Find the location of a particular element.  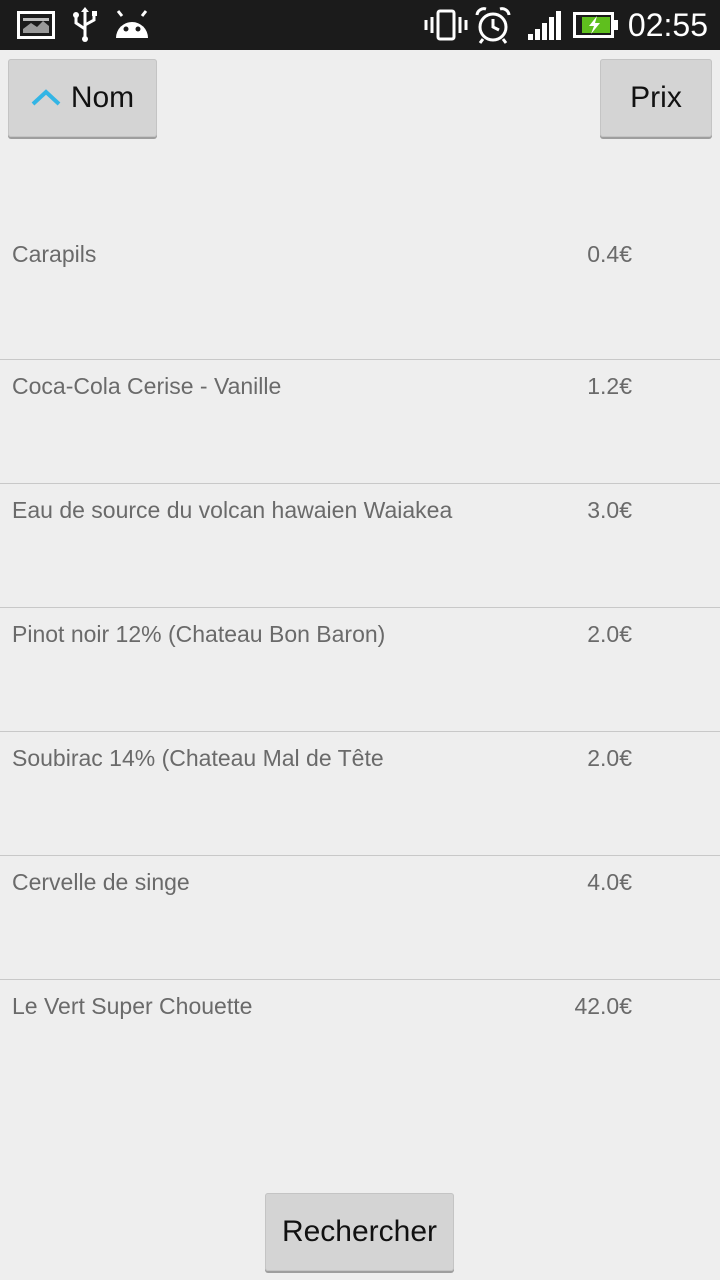

item-price: 1.2€ is located at coordinates (609, 386).